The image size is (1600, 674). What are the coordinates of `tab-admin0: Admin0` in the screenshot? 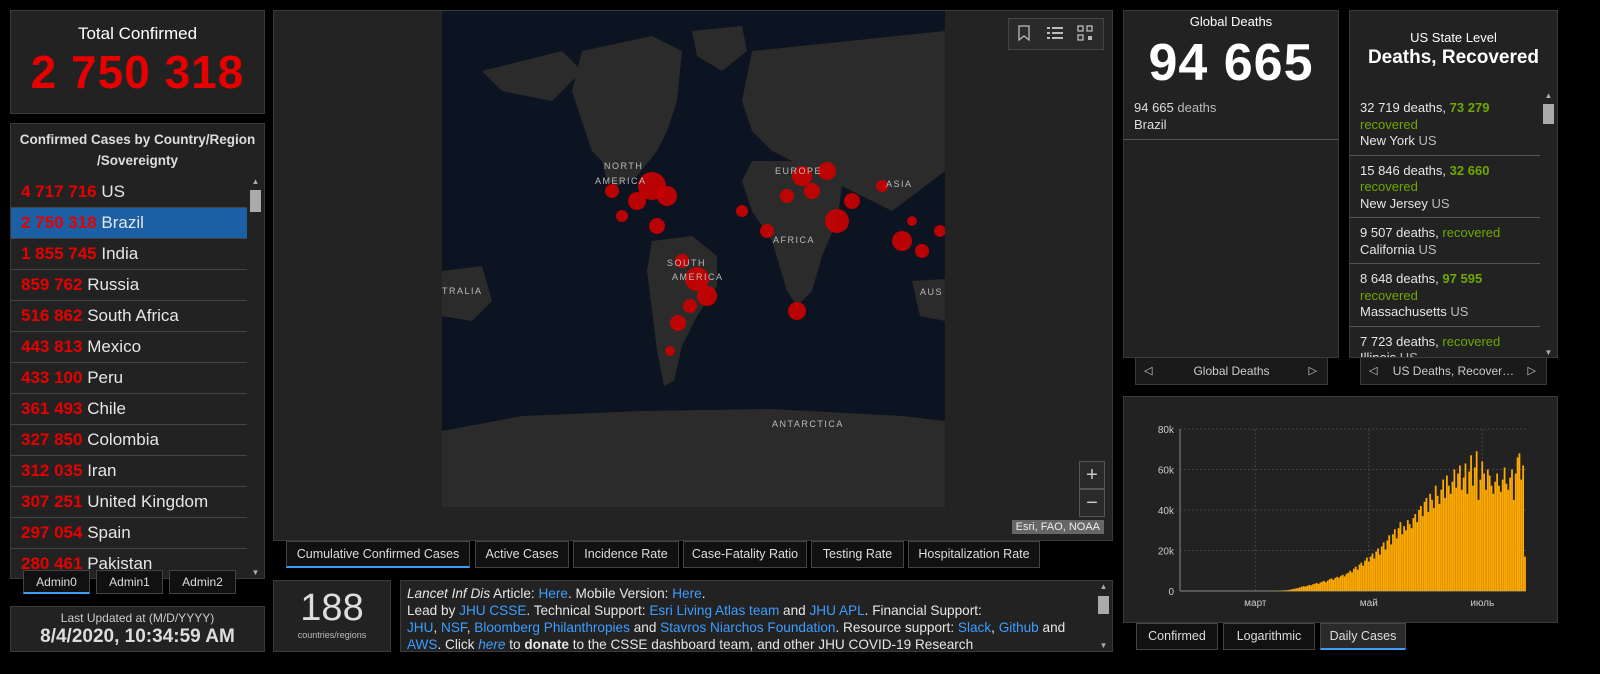 It's located at (56, 582).